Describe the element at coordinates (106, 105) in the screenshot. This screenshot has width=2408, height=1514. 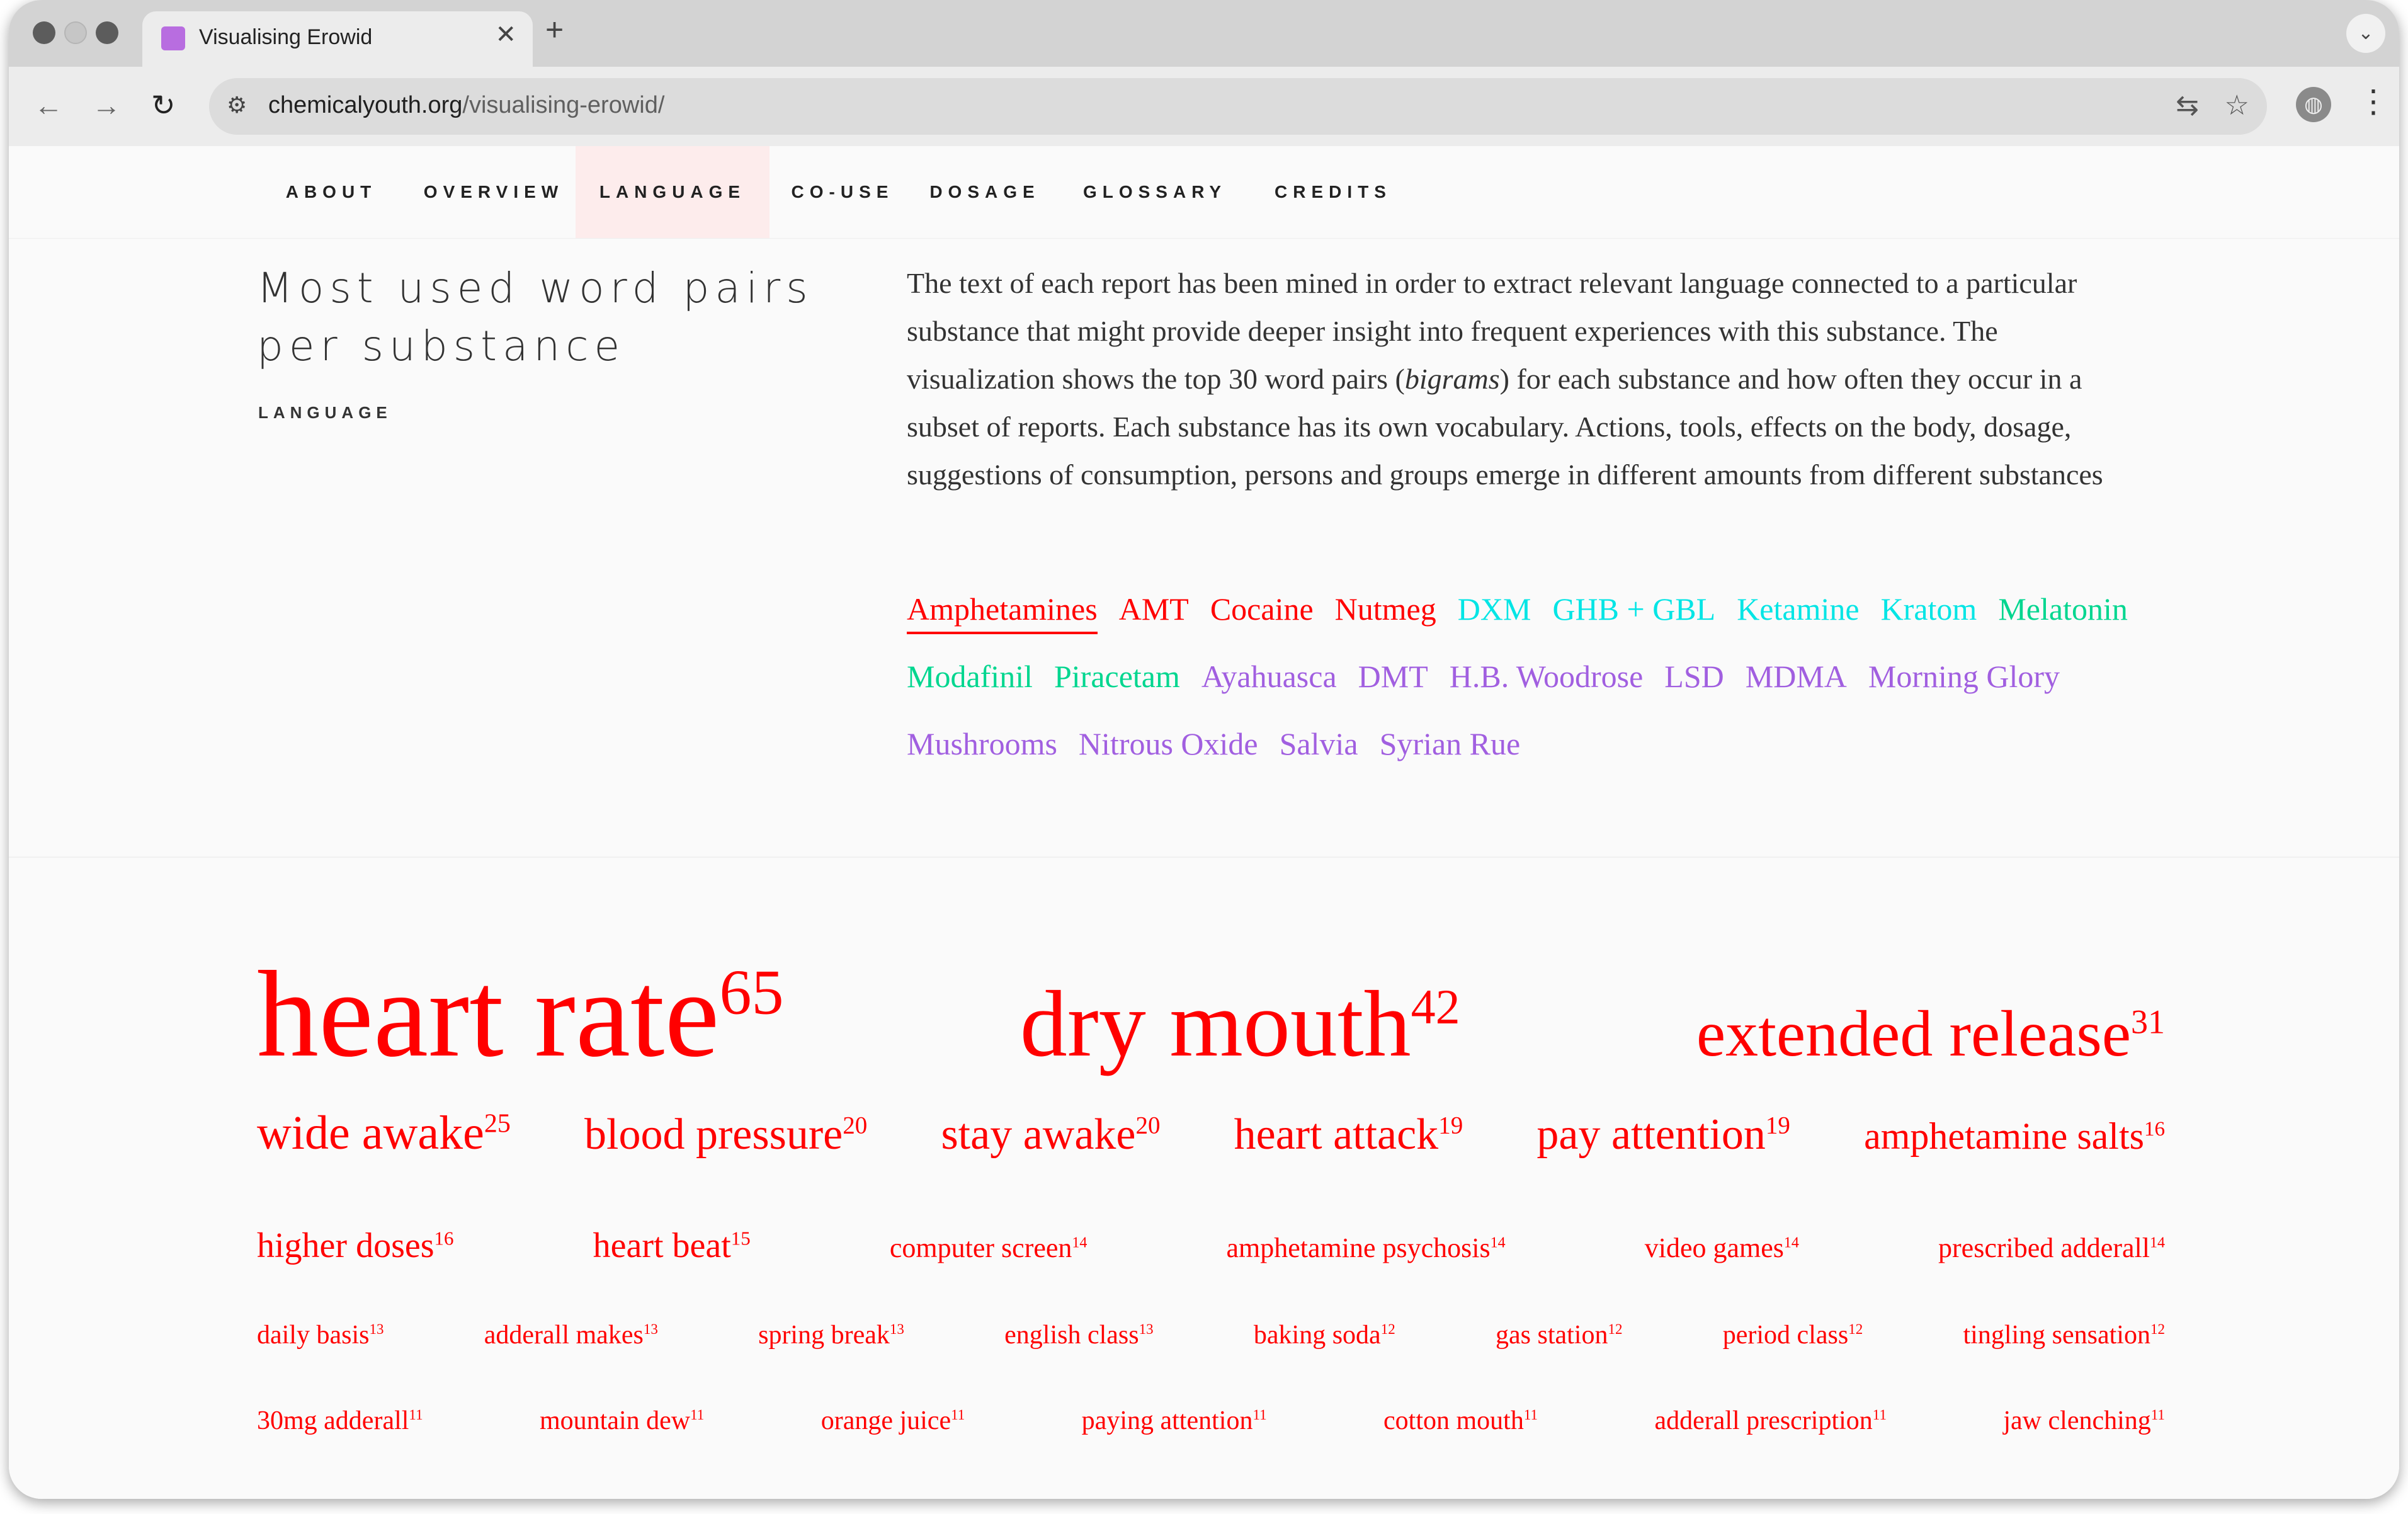
I see `forward-icon: →` at that location.